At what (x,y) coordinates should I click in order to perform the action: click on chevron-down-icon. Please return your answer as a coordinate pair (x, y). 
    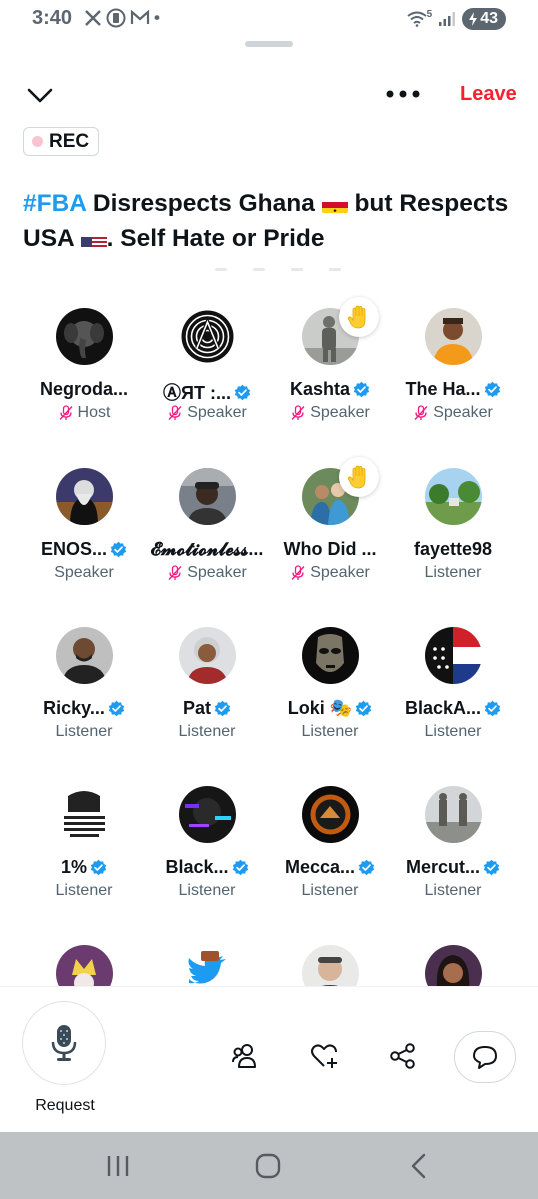
    Looking at the image, I should click on (40, 95).